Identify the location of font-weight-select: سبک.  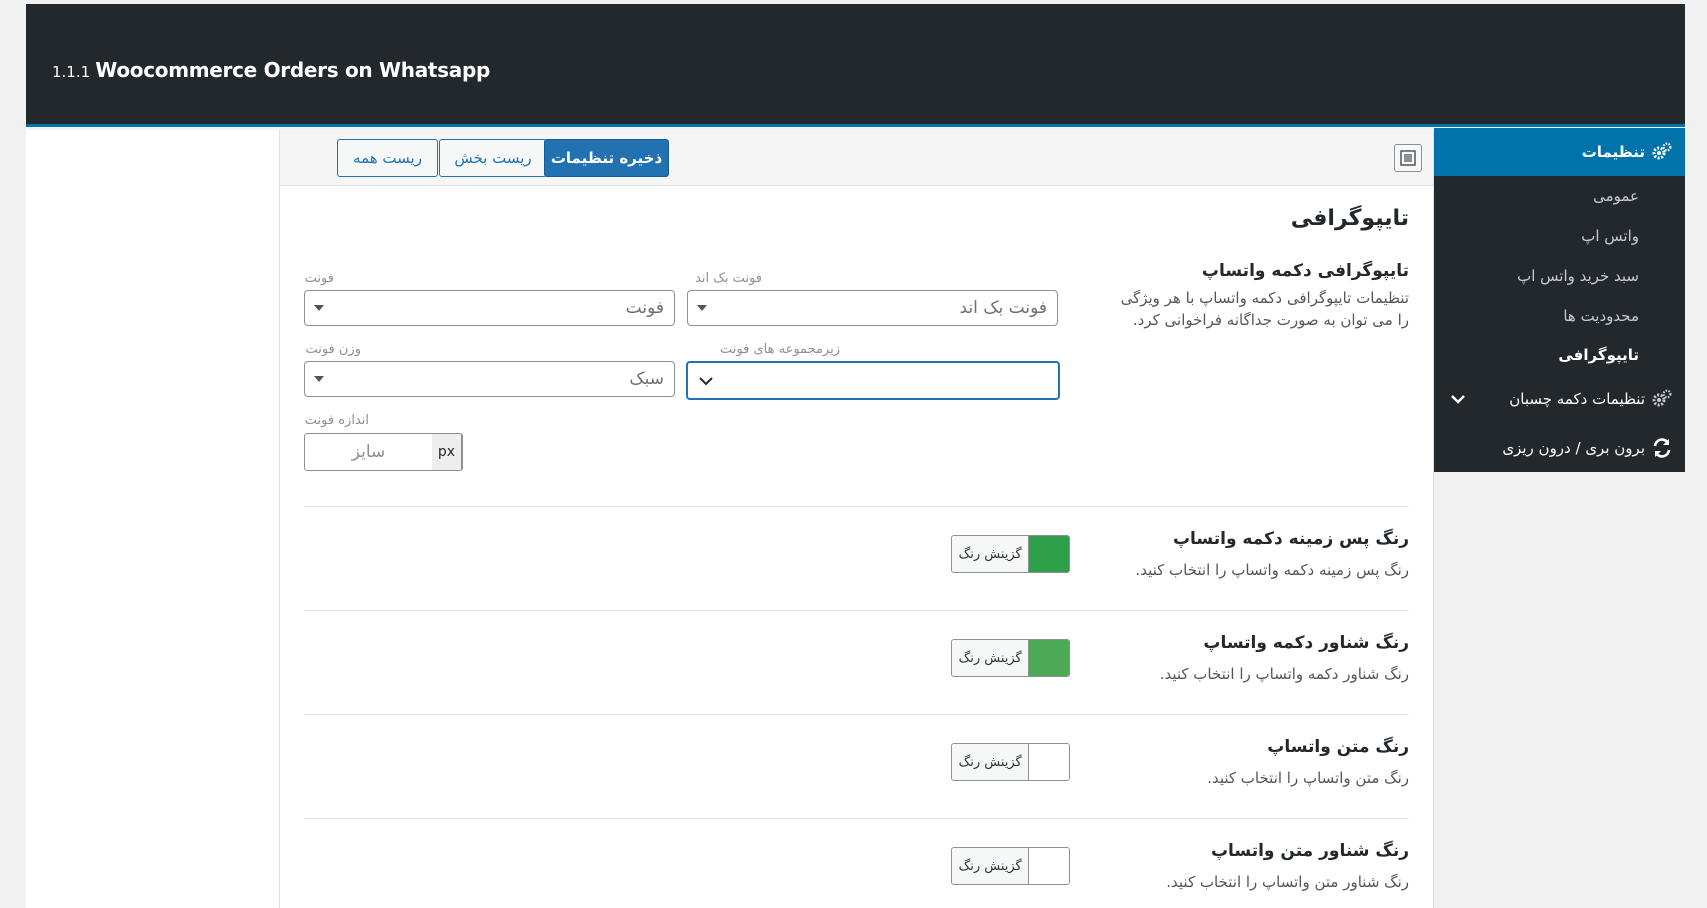
(489, 379).